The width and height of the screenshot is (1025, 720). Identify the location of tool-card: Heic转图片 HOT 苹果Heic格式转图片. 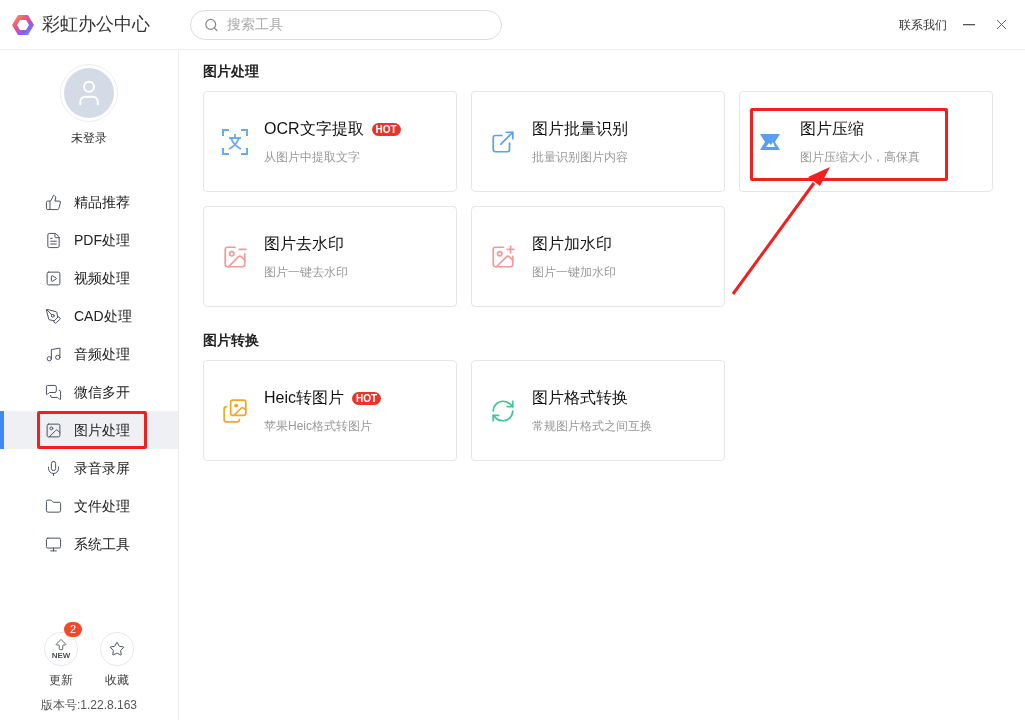
(330, 410).